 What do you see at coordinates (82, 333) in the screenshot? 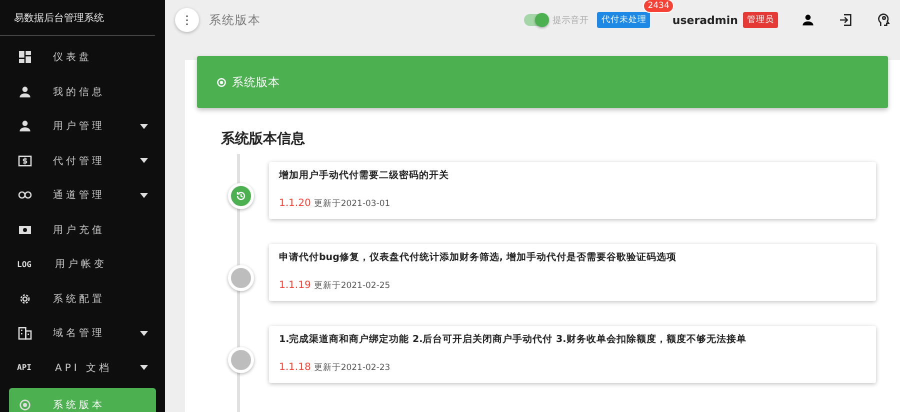
I see `sidebar-item: 域名管理` at bounding box center [82, 333].